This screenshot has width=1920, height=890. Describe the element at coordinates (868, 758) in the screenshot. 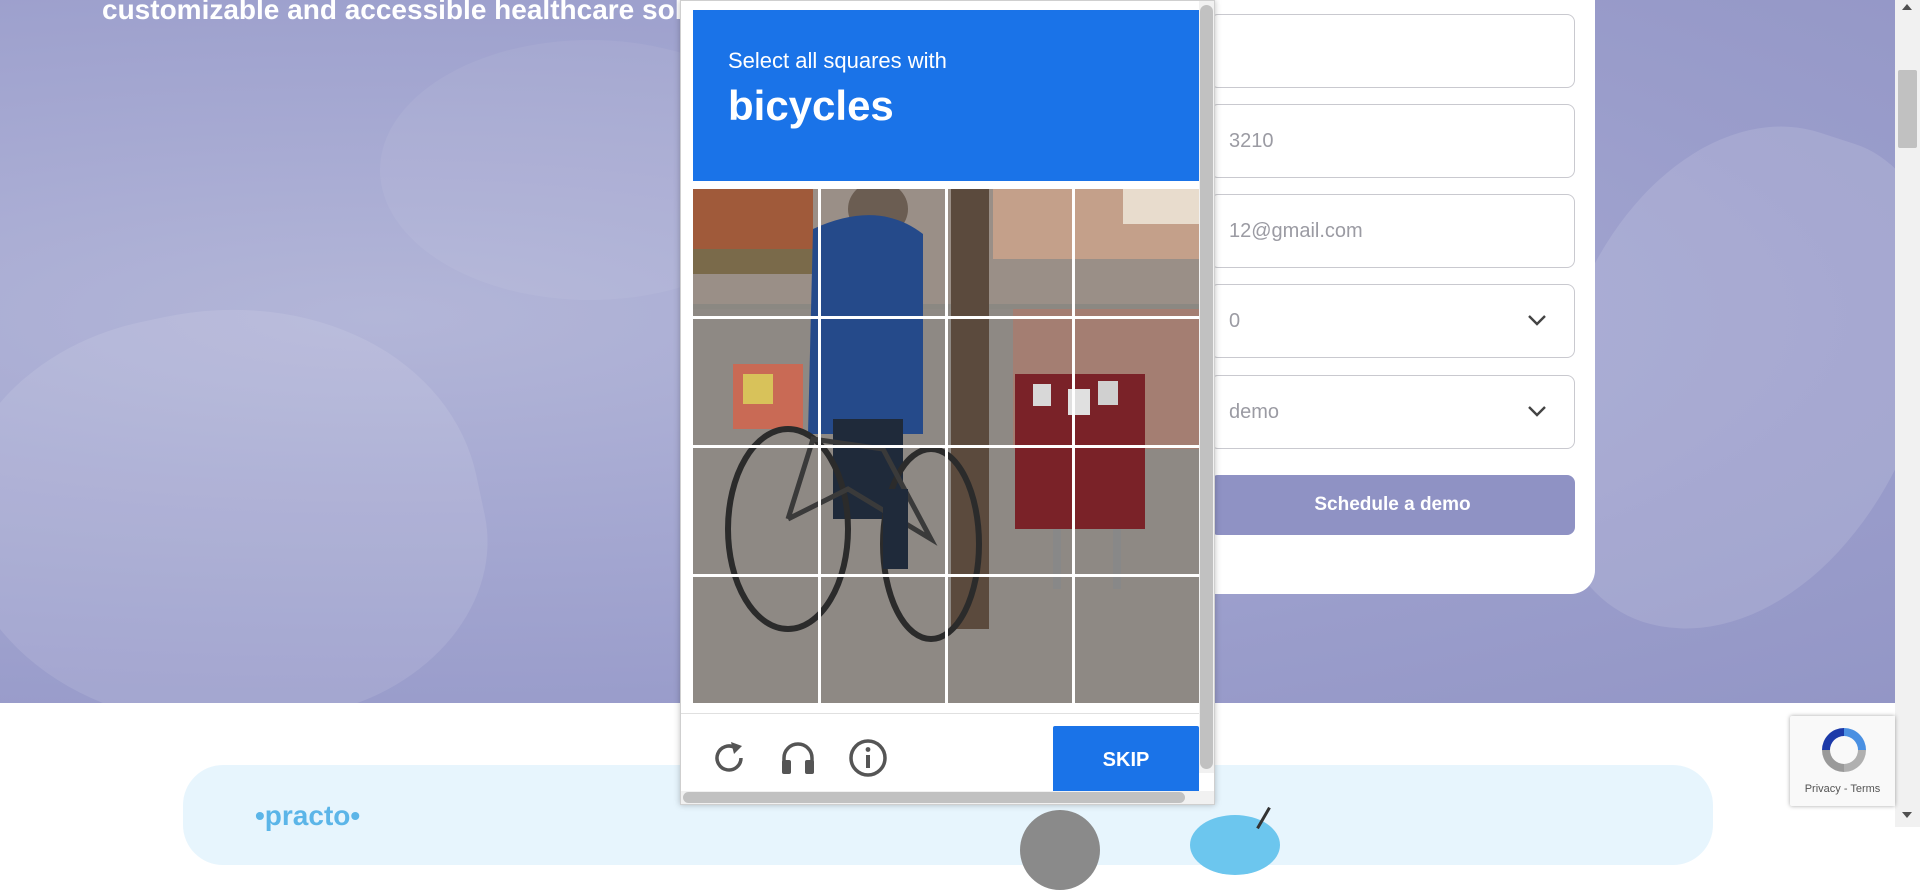

I see `info-icon` at that location.